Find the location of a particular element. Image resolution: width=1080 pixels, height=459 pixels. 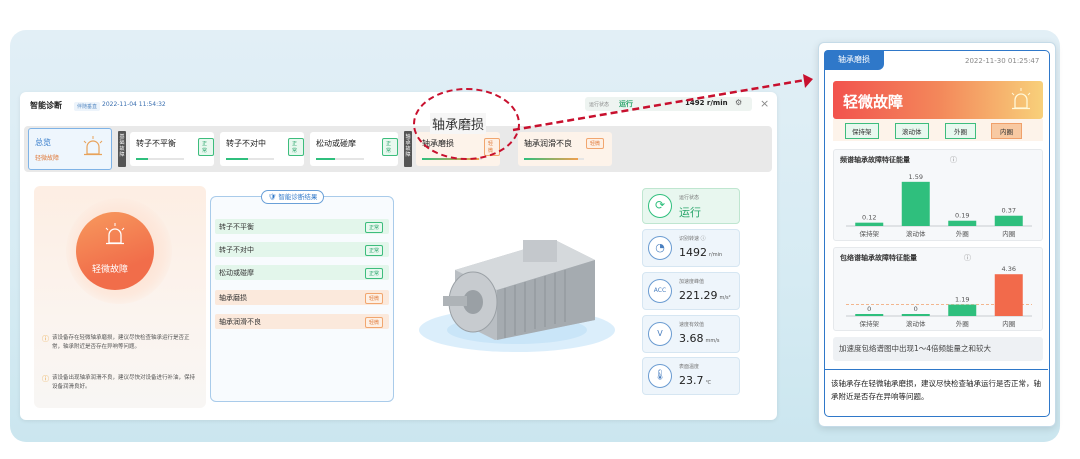

fault-card: 转子不对中 正常 is located at coordinates (262, 149).